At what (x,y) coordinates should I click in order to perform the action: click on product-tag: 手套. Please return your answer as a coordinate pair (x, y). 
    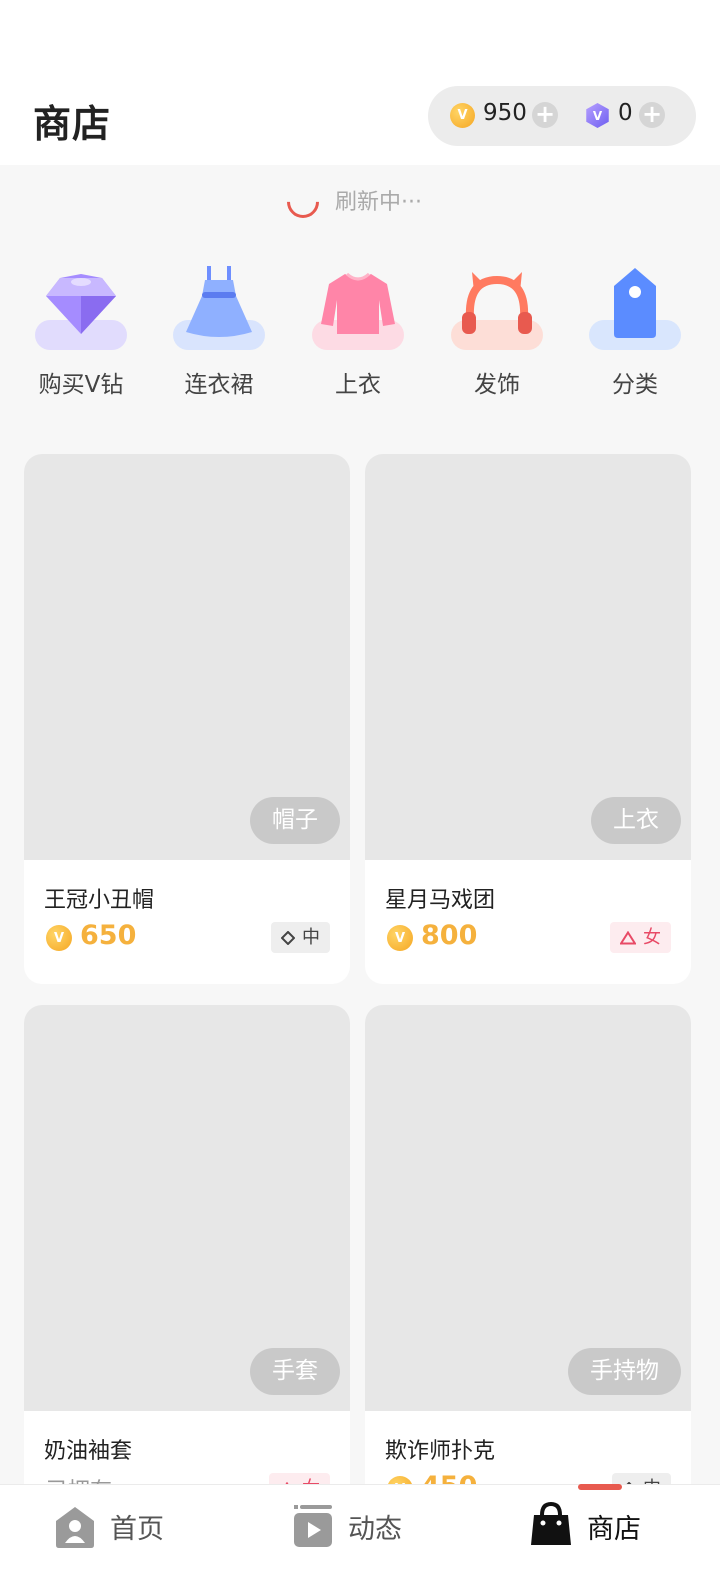
    Looking at the image, I should click on (295, 1371).